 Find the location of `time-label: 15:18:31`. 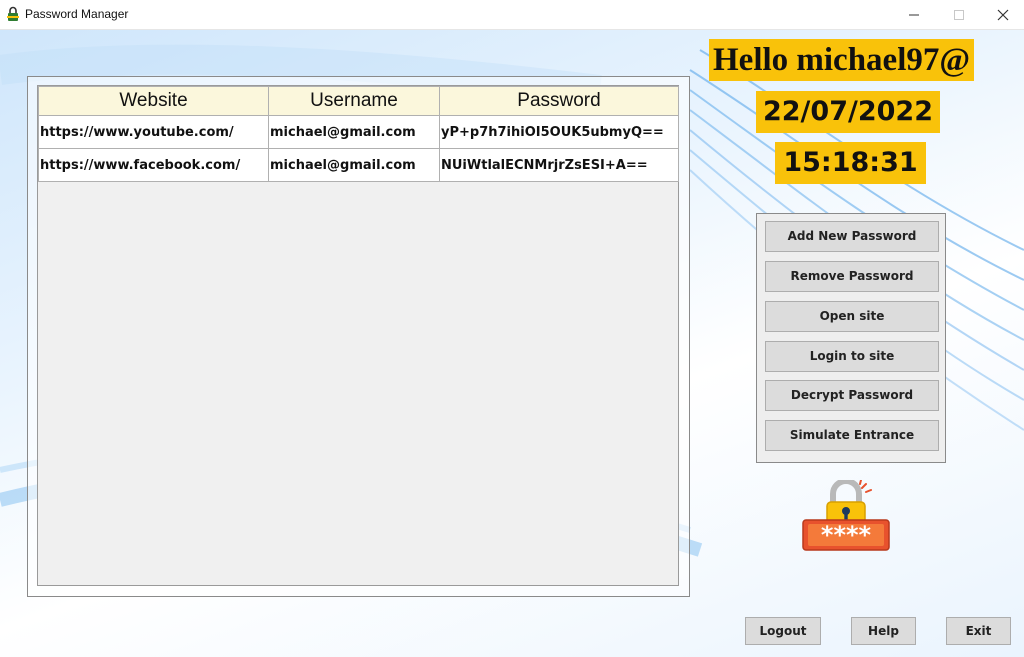

time-label: 15:18:31 is located at coordinates (850, 163).